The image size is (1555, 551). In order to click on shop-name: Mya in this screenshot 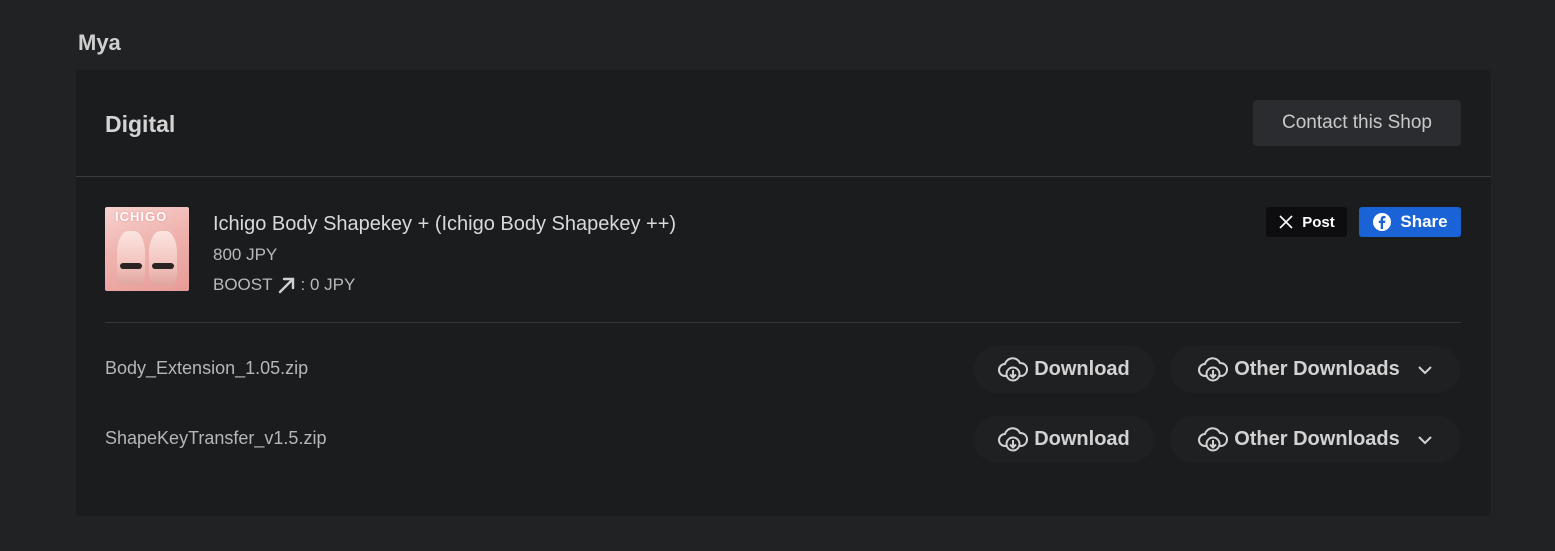, I will do `click(99, 42)`.